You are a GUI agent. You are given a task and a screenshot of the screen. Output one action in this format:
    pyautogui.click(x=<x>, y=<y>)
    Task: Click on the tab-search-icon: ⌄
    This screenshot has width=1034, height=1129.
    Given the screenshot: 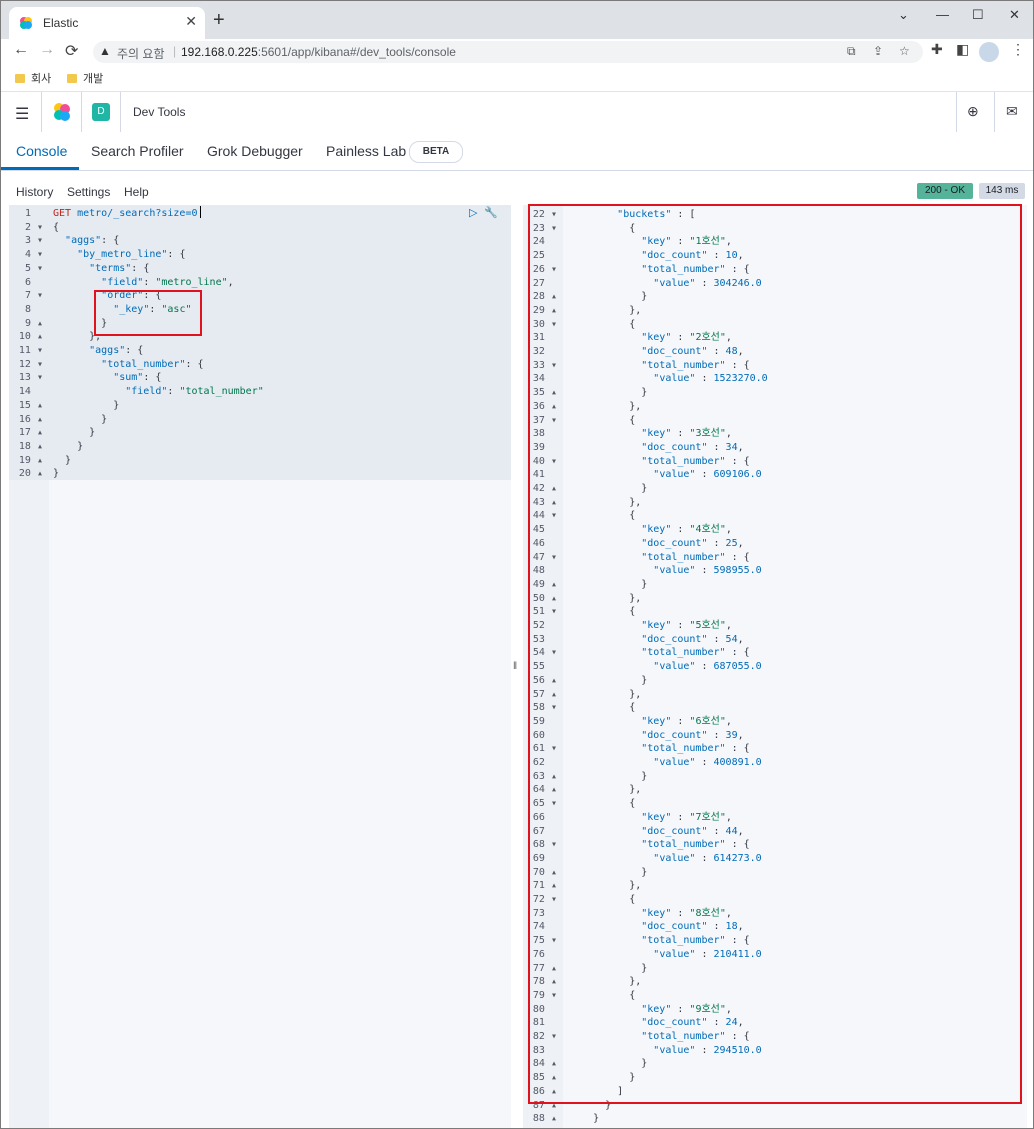 What is the action you would take?
    pyautogui.click(x=903, y=15)
    